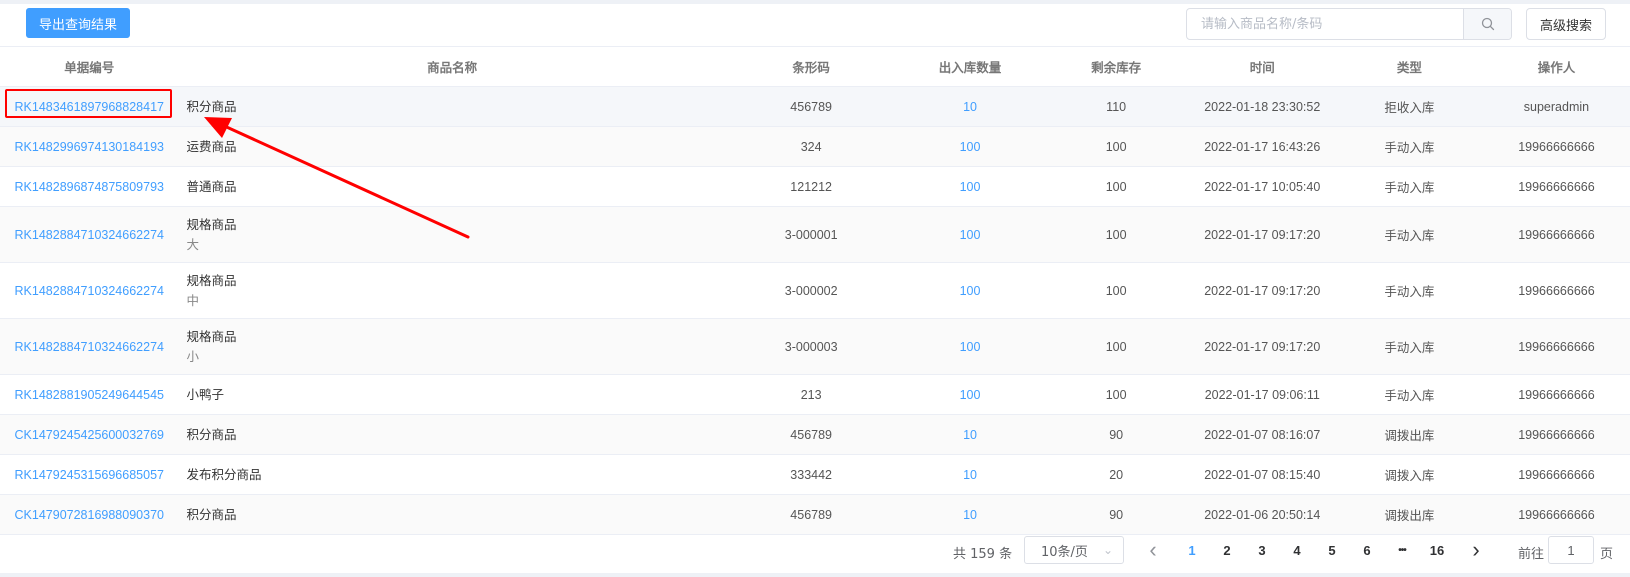 This screenshot has width=1630, height=577. What do you see at coordinates (815, 575) in the screenshot?
I see `bottom-border` at bounding box center [815, 575].